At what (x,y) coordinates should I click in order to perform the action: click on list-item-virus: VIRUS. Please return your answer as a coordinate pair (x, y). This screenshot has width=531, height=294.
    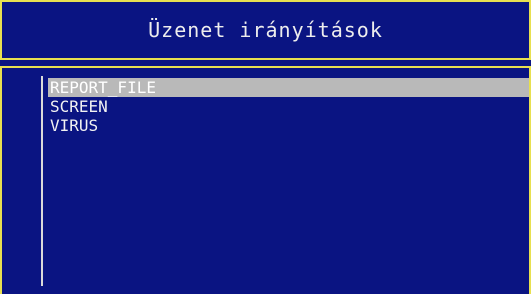
    Looking at the image, I should click on (288, 125).